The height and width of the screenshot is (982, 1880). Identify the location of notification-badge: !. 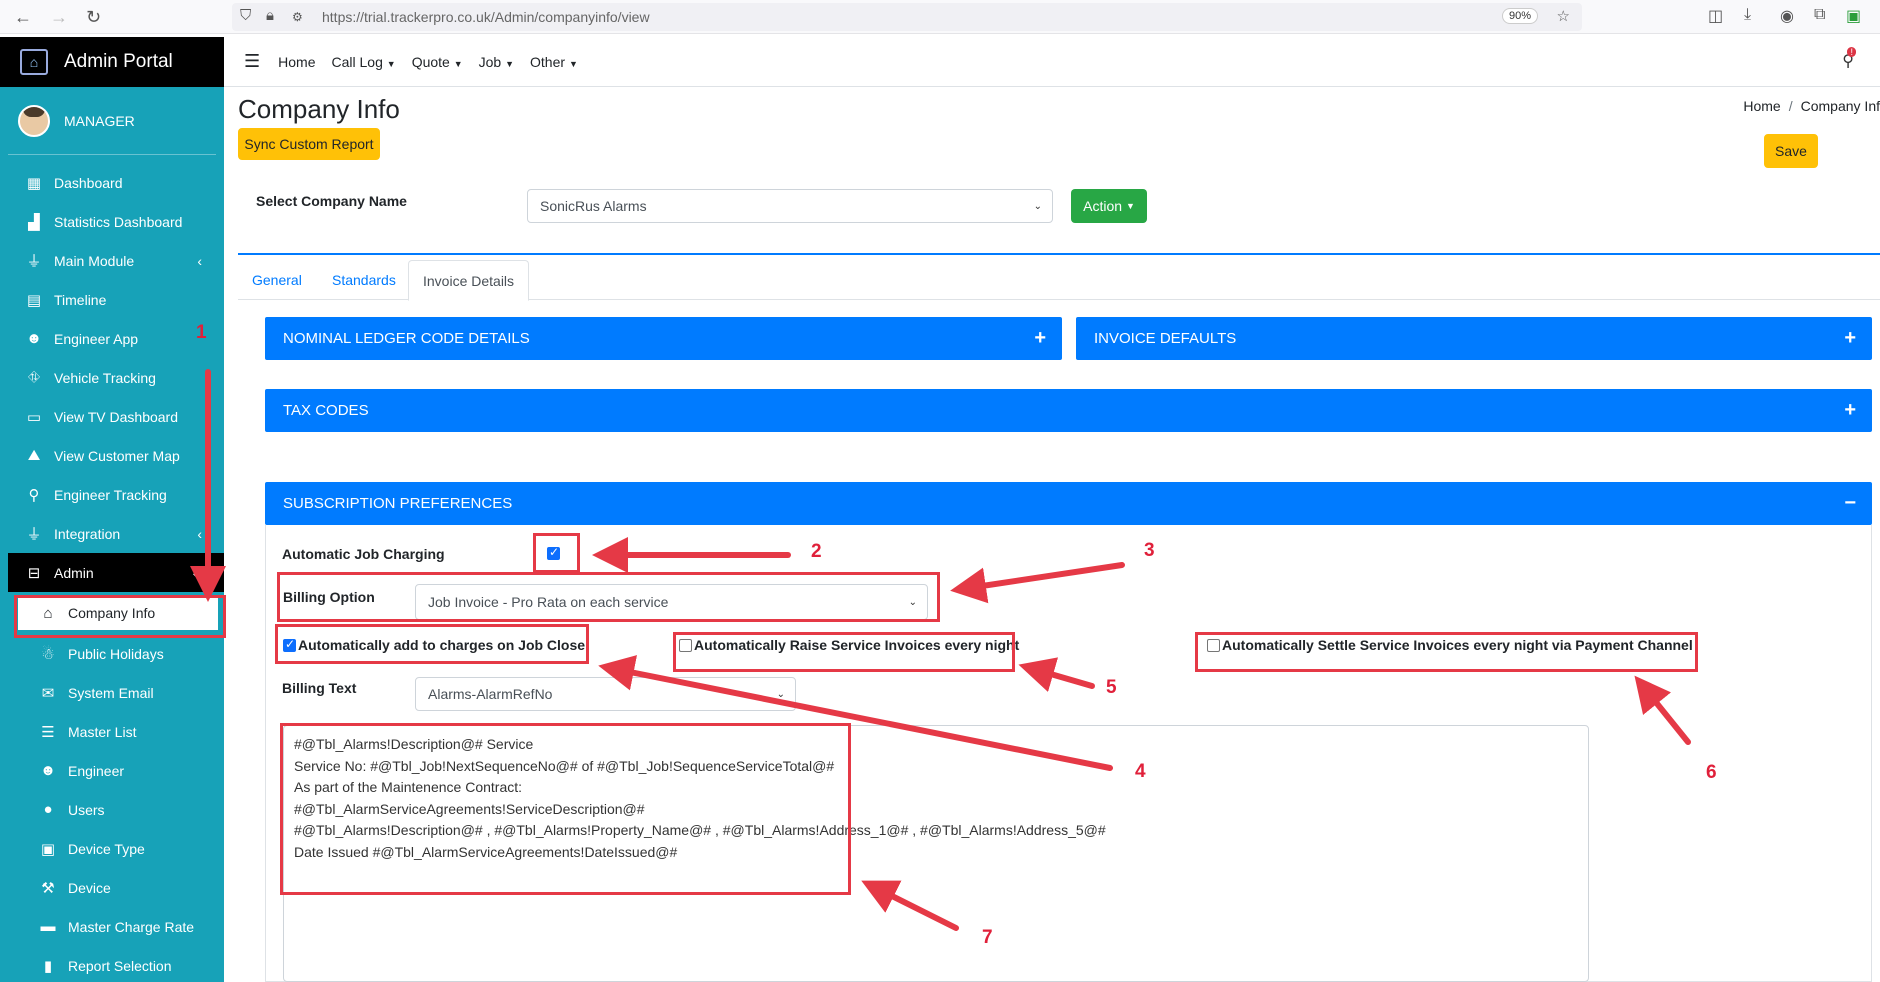
(1851, 52).